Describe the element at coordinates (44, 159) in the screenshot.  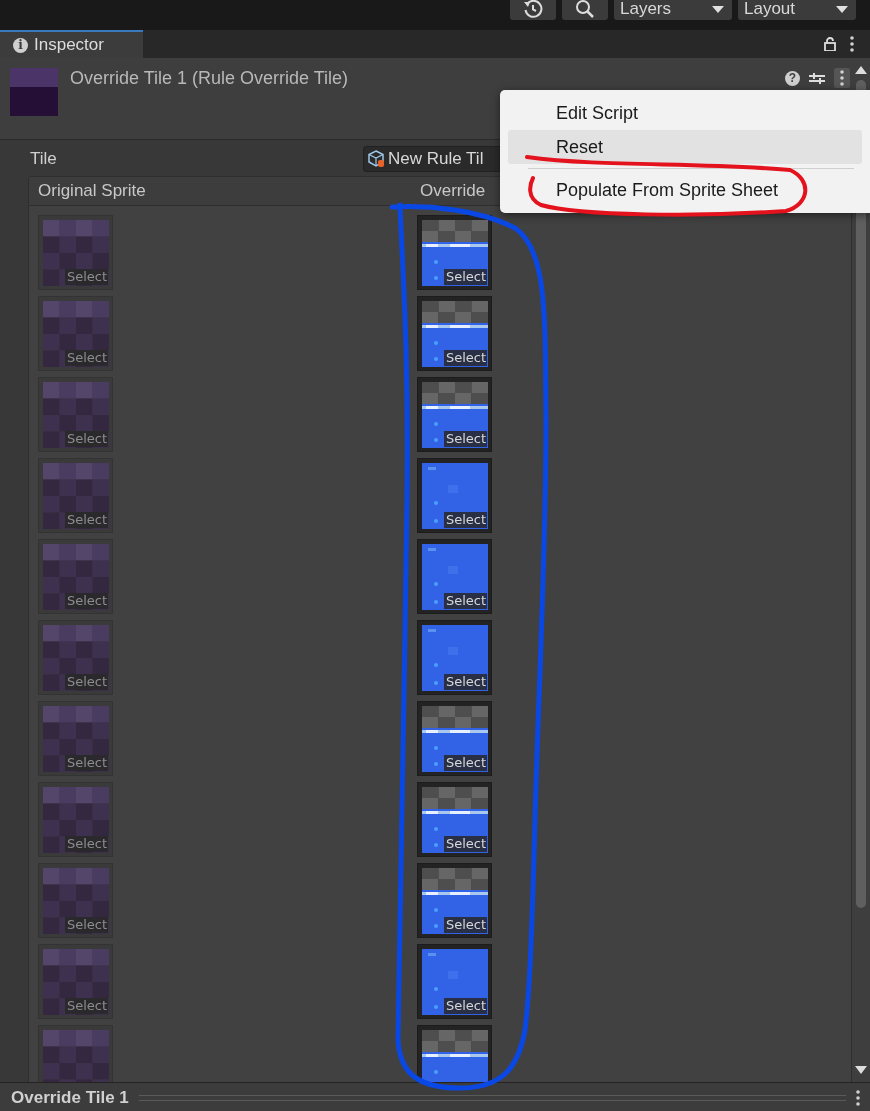
I see `field-label: Tile` at that location.